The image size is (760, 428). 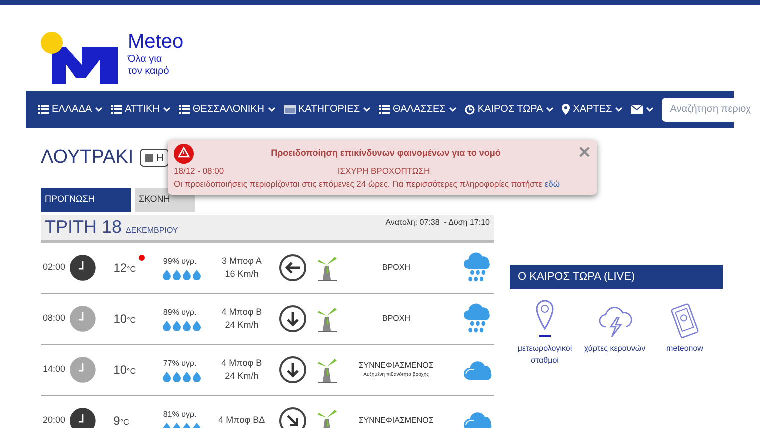 I want to click on day-title: ΤΡΙΤΗ 18, so click(x=83, y=227).